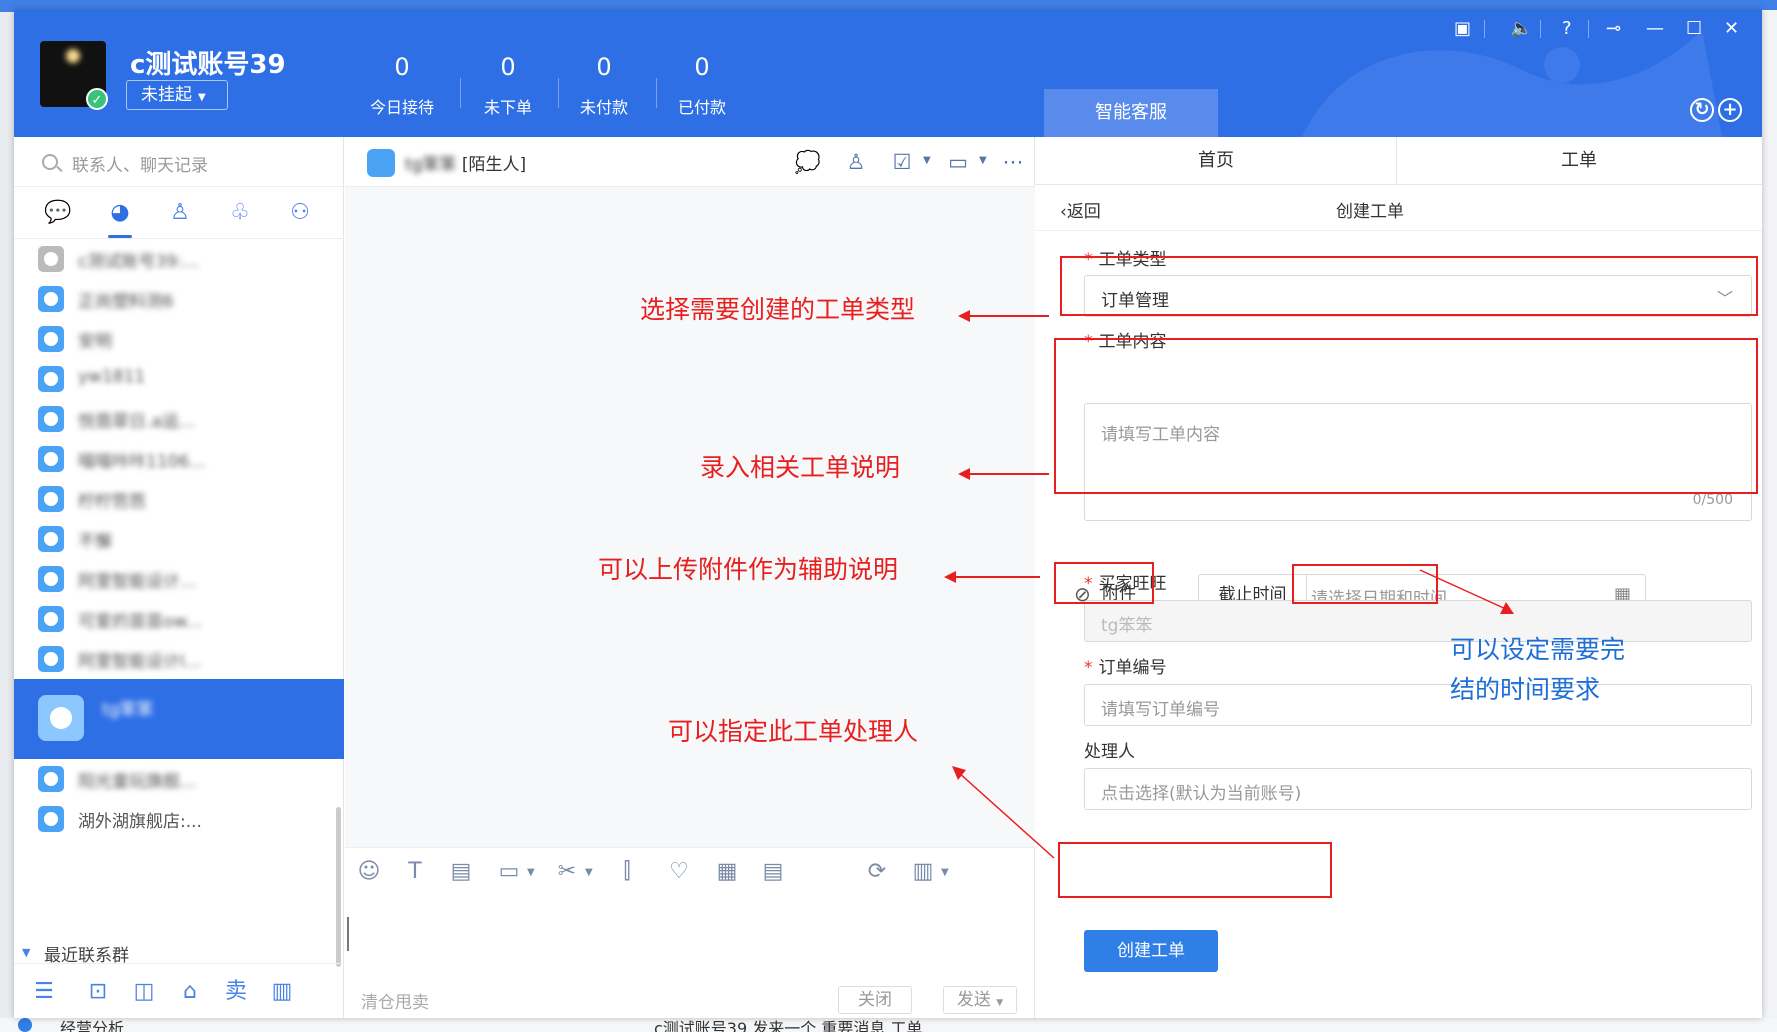 This screenshot has width=1777, height=1032. I want to click on contact-icon: ♙, so click(180, 213).